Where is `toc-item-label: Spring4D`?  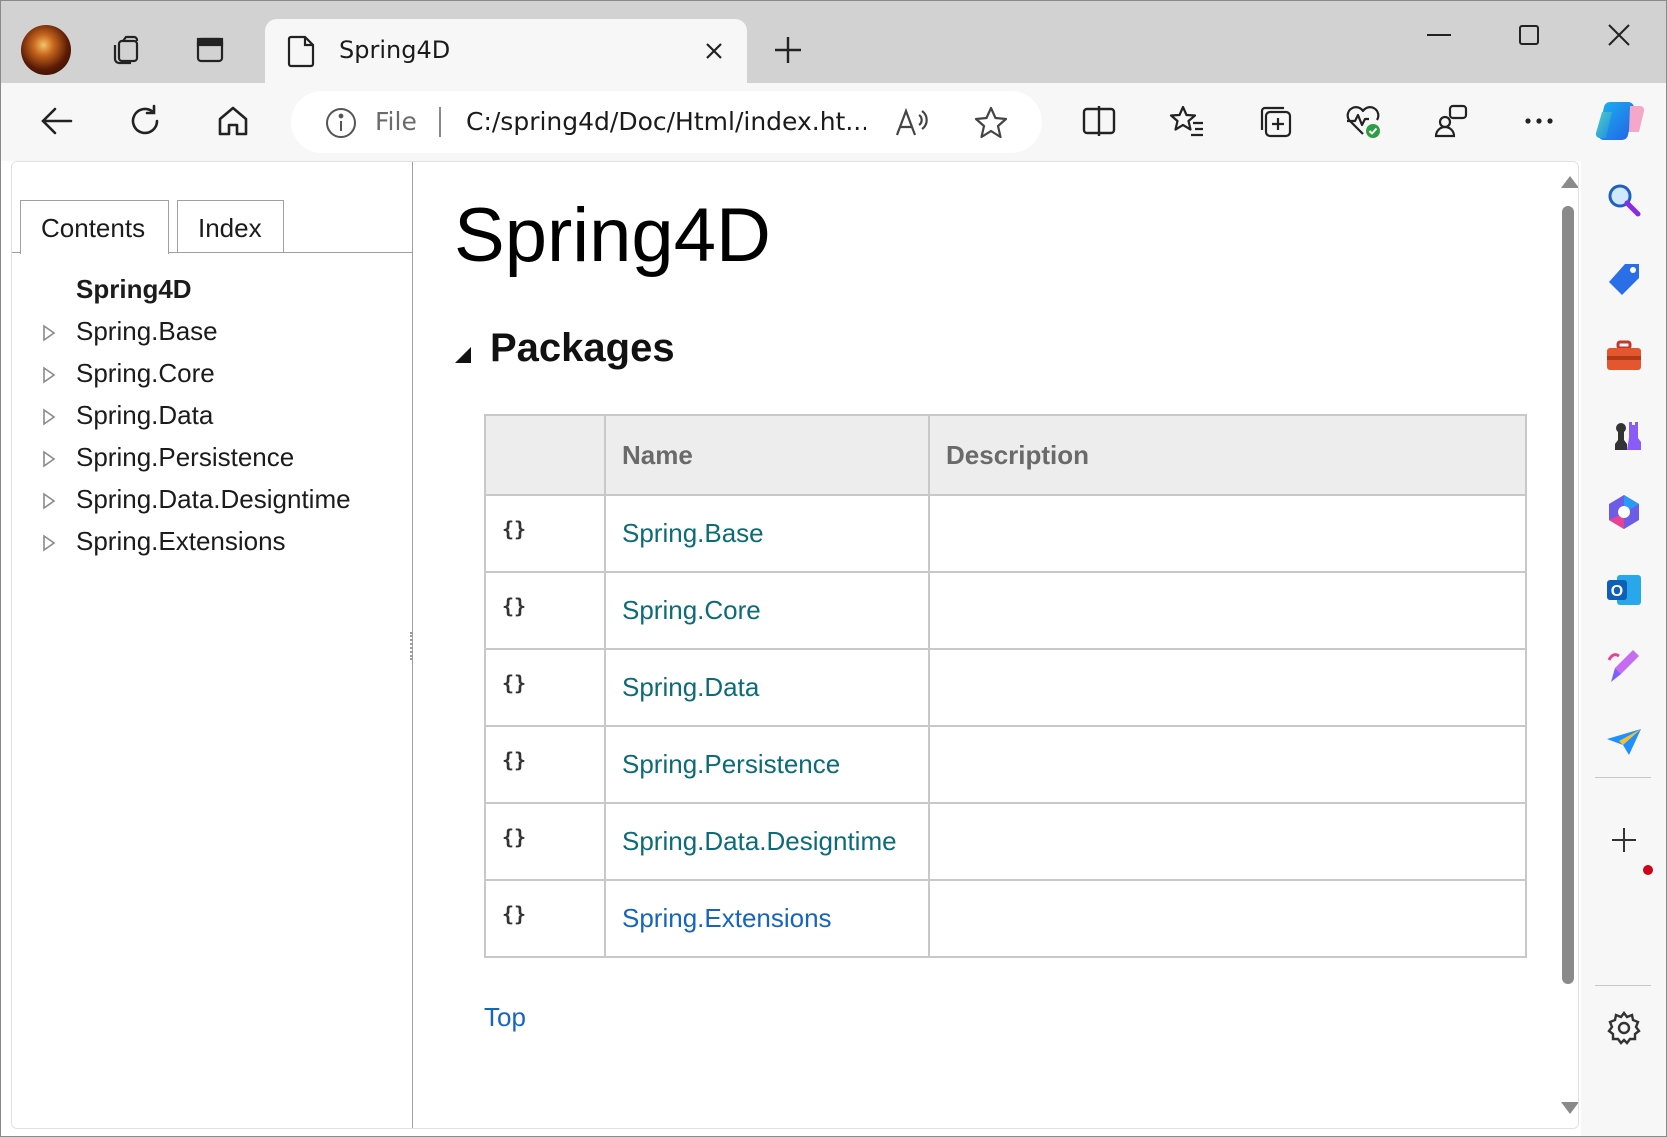
toc-item-label: Spring4D is located at coordinates (134, 289).